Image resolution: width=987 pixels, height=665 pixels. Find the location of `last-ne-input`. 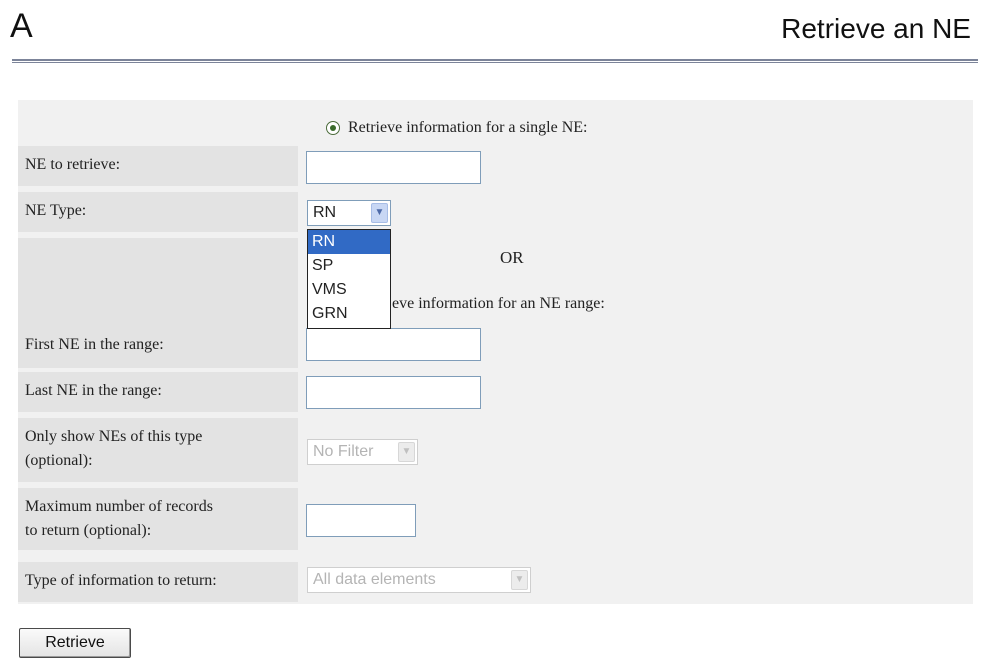

last-ne-input is located at coordinates (393, 392).